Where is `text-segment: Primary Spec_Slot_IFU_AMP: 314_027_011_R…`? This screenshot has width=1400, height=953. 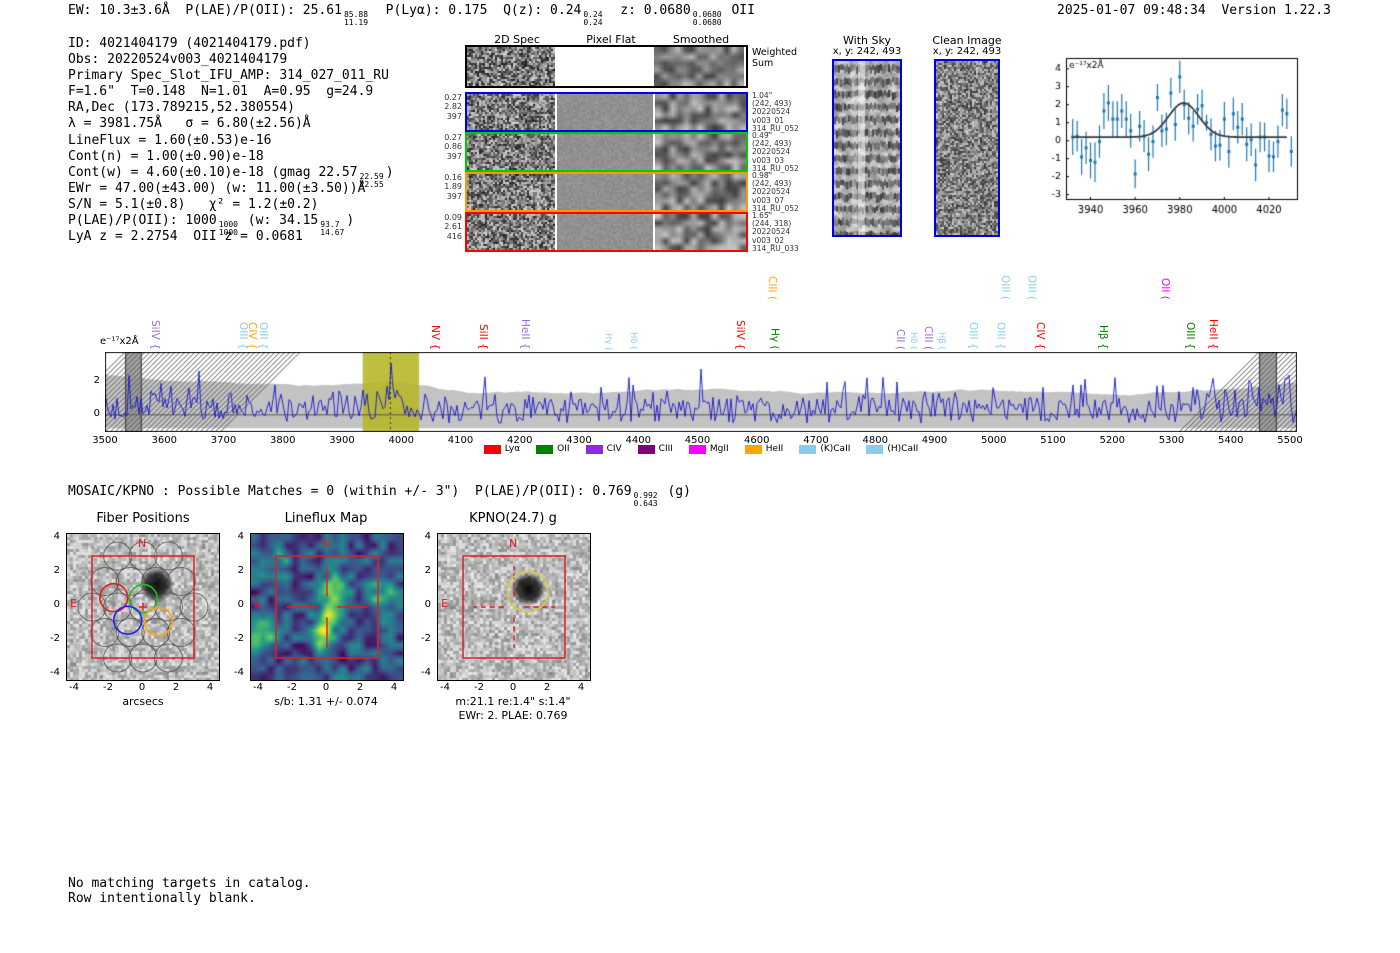
text-segment: Primary Spec_Slot_IFU_AMP: 314_027_011_R… is located at coordinates (228, 76).